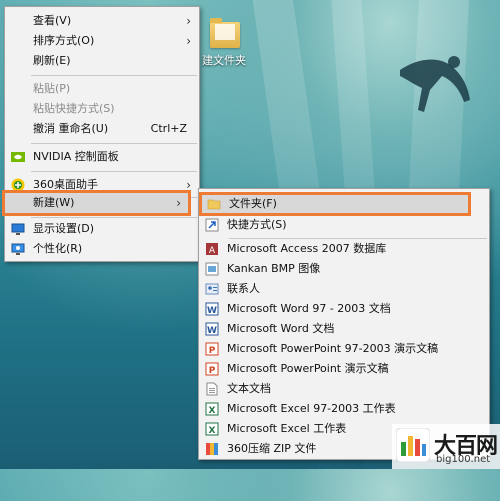 The image size is (500, 501). Describe the element at coordinates (243, 288) in the screenshot. I see `menu-item-label: 联系人` at that location.